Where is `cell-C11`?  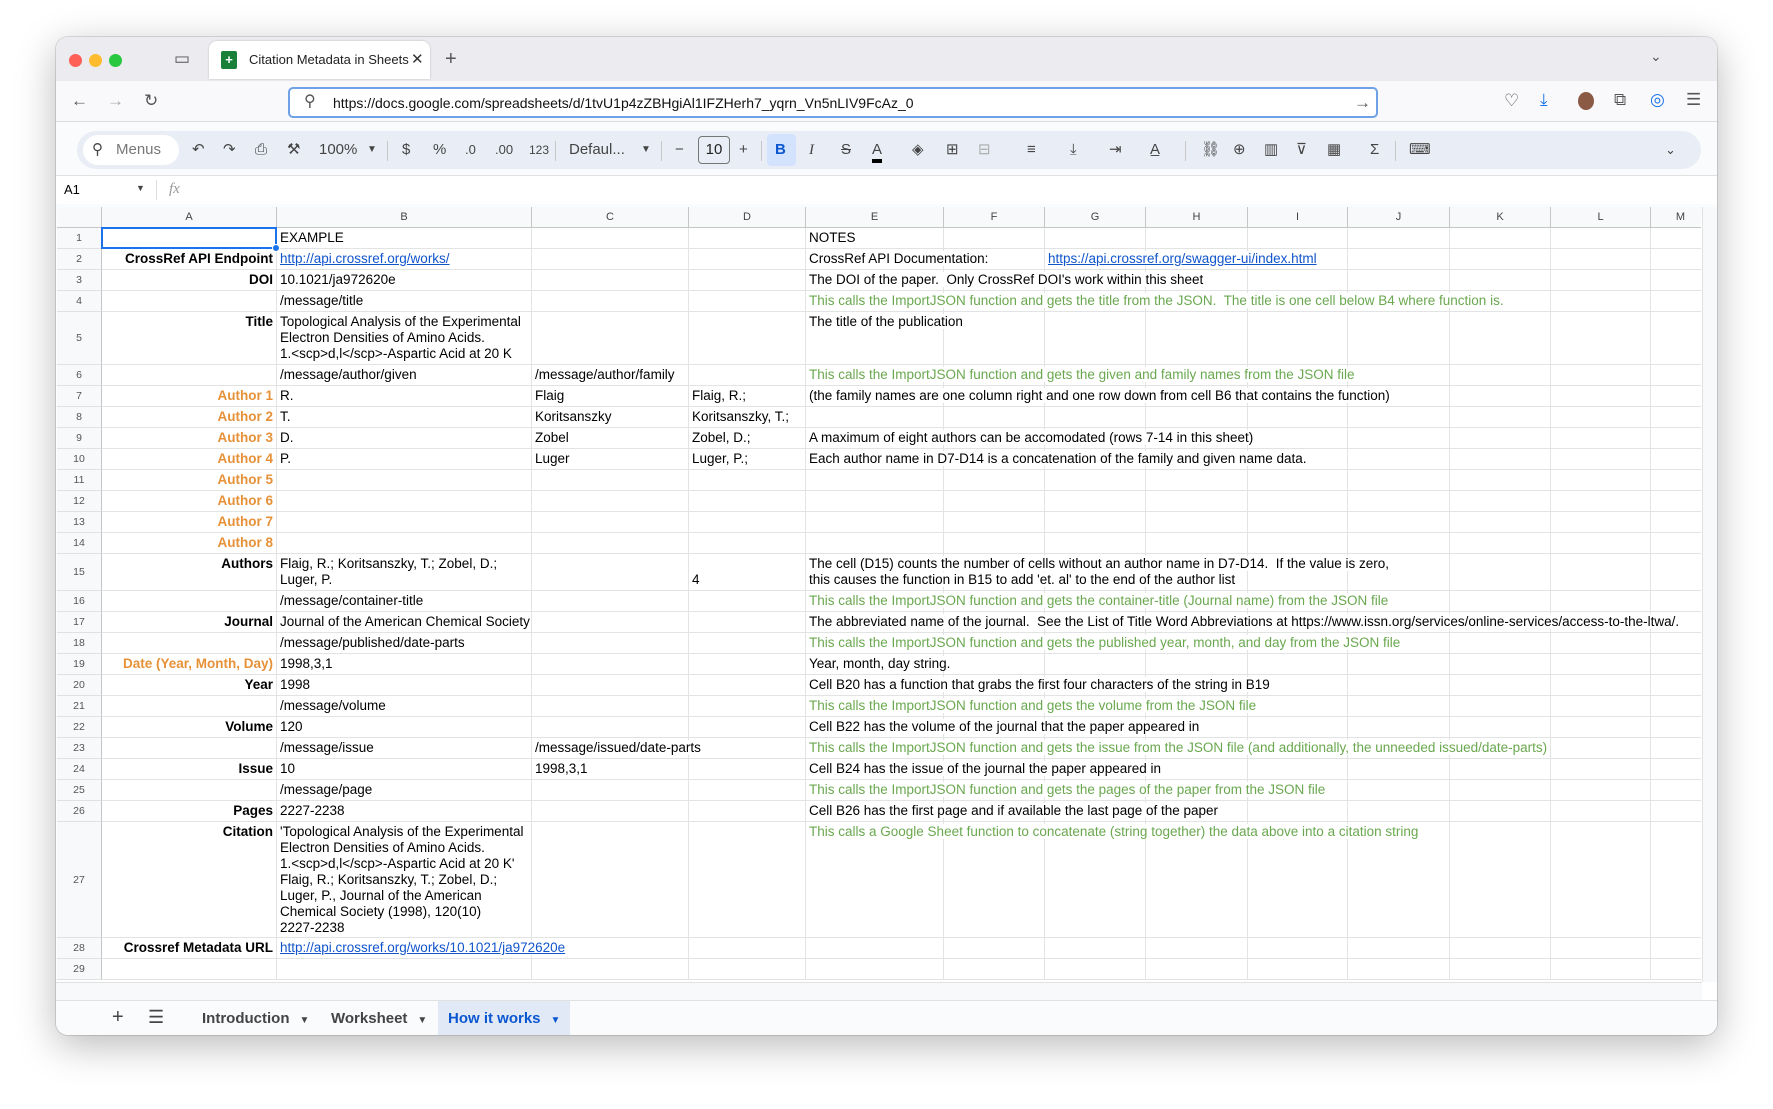 cell-C11 is located at coordinates (610, 480).